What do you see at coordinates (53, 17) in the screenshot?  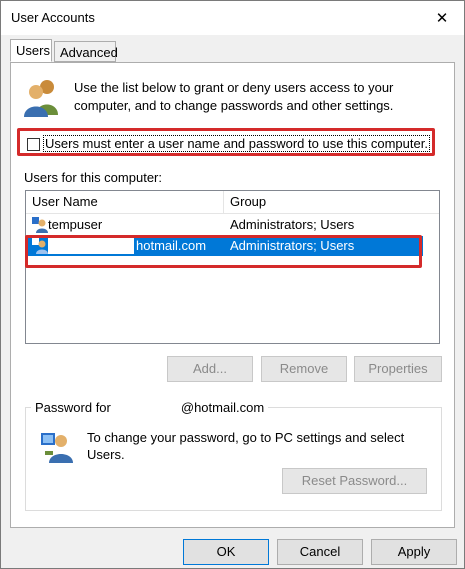 I see `window-title: User Accounts` at bounding box center [53, 17].